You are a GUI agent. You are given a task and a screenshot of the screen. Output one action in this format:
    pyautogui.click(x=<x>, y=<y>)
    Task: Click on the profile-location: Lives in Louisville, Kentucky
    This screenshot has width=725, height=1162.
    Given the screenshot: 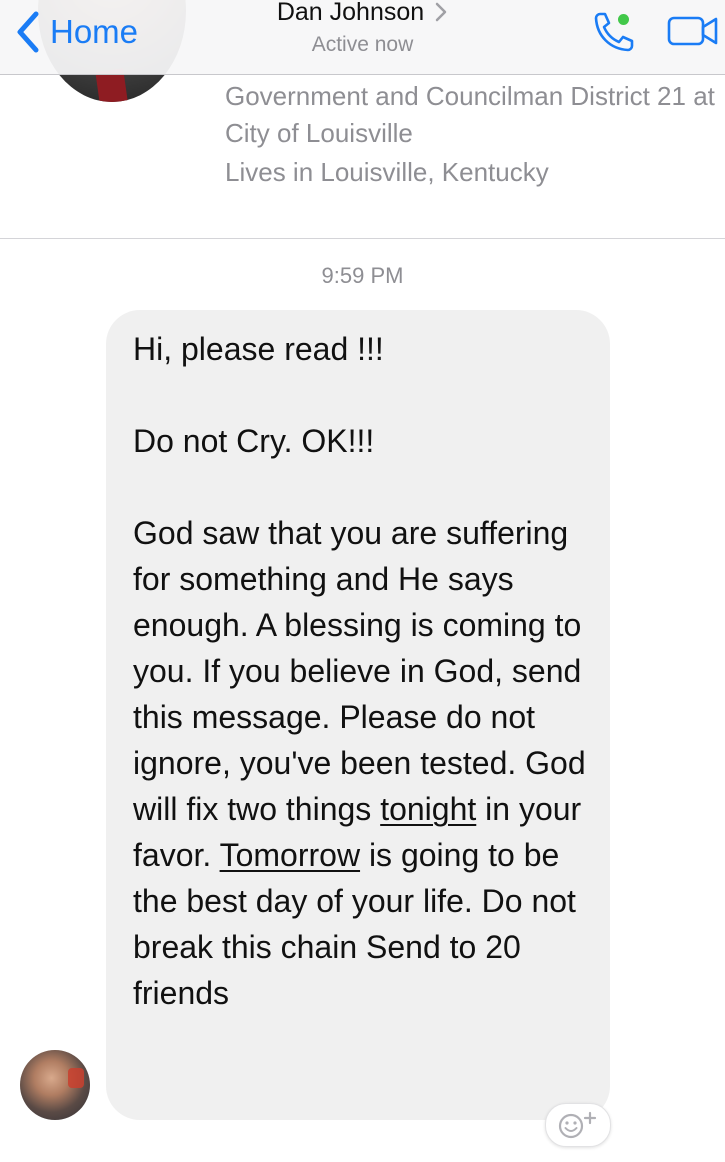 What is the action you would take?
    pyautogui.click(x=387, y=172)
    